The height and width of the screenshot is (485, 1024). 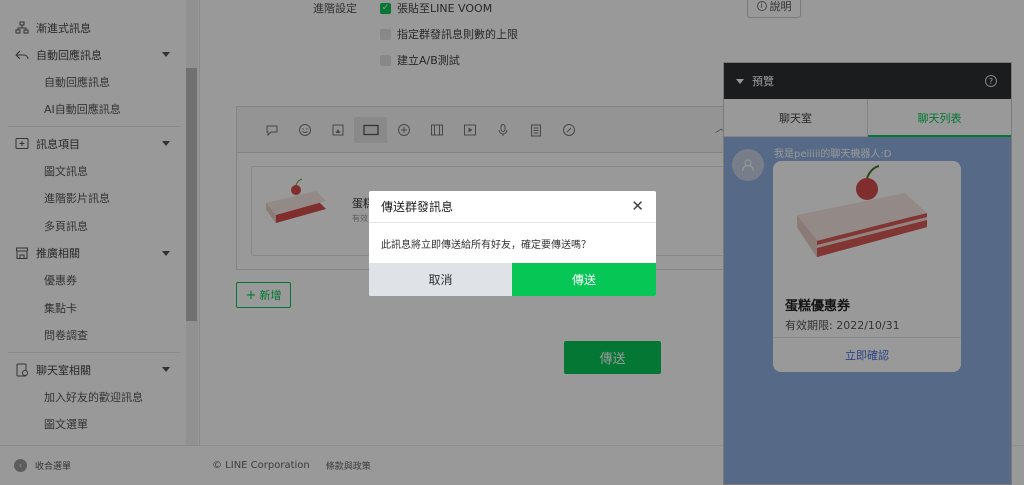 I want to click on dialog-title: 傳送群發訊息, so click(x=417, y=207).